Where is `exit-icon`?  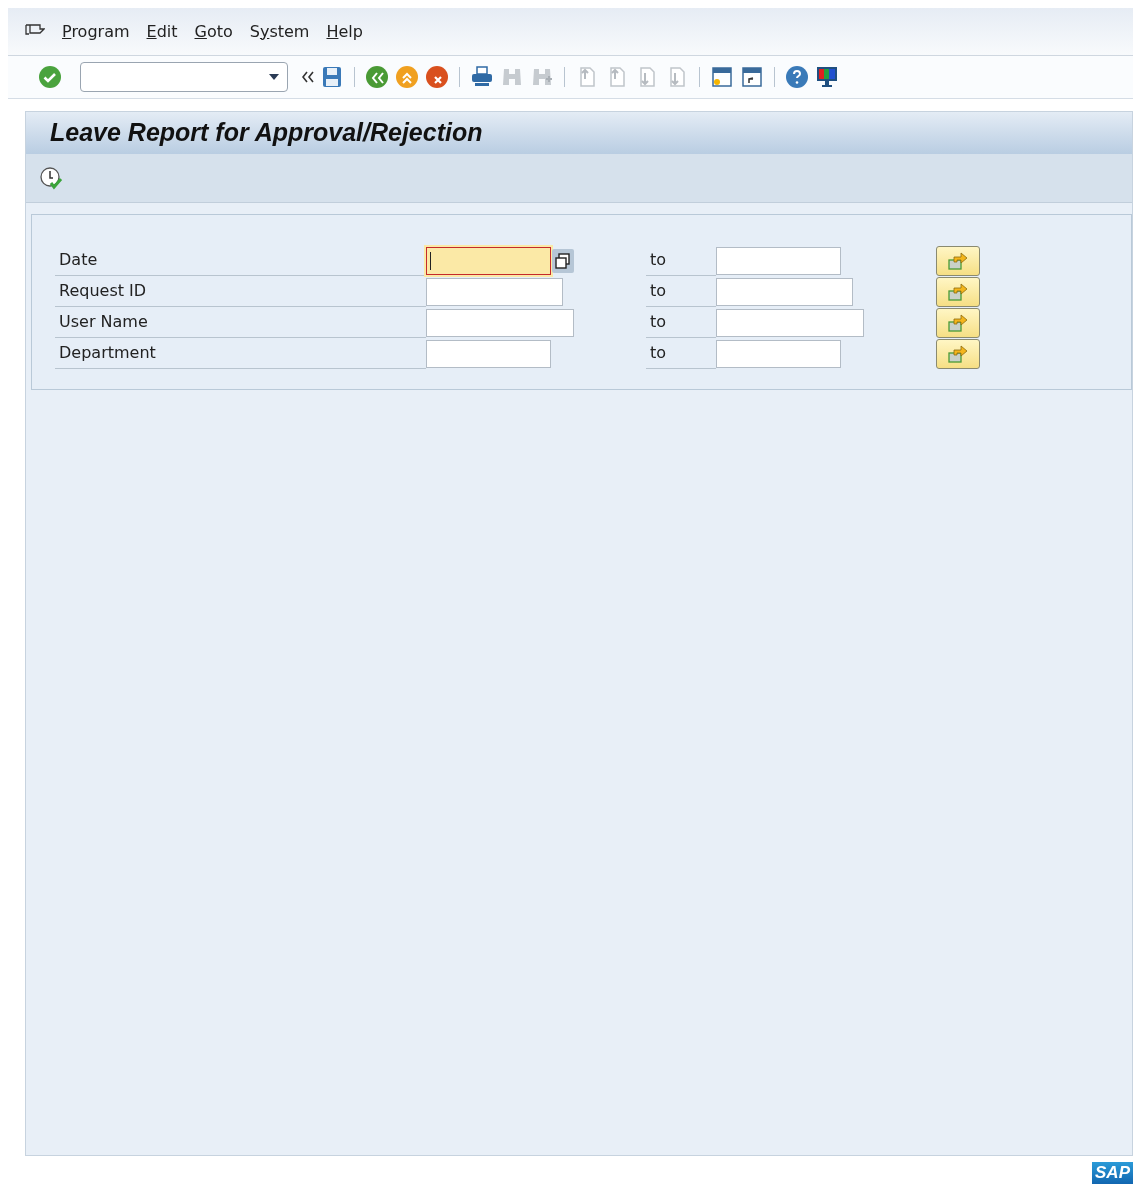
exit-icon is located at coordinates (407, 77).